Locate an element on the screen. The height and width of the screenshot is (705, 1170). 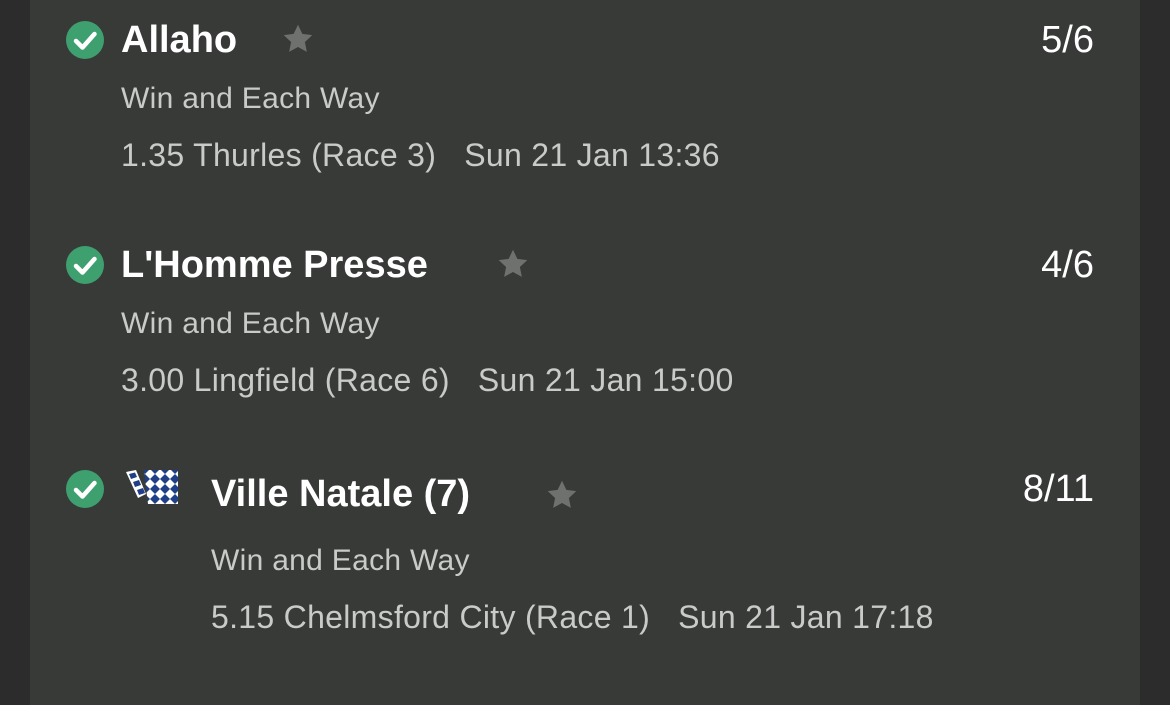
selection-odds: 5/6 is located at coordinates (1067, 40).